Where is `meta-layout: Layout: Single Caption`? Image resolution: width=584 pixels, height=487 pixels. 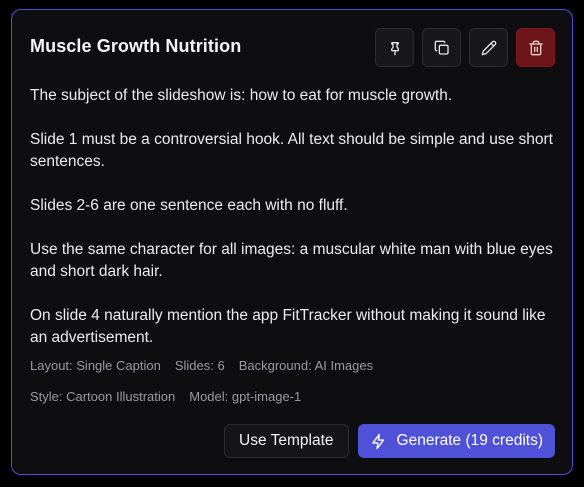
meta-layout: Layout: Single Caption is located at coordinates (95, 365).